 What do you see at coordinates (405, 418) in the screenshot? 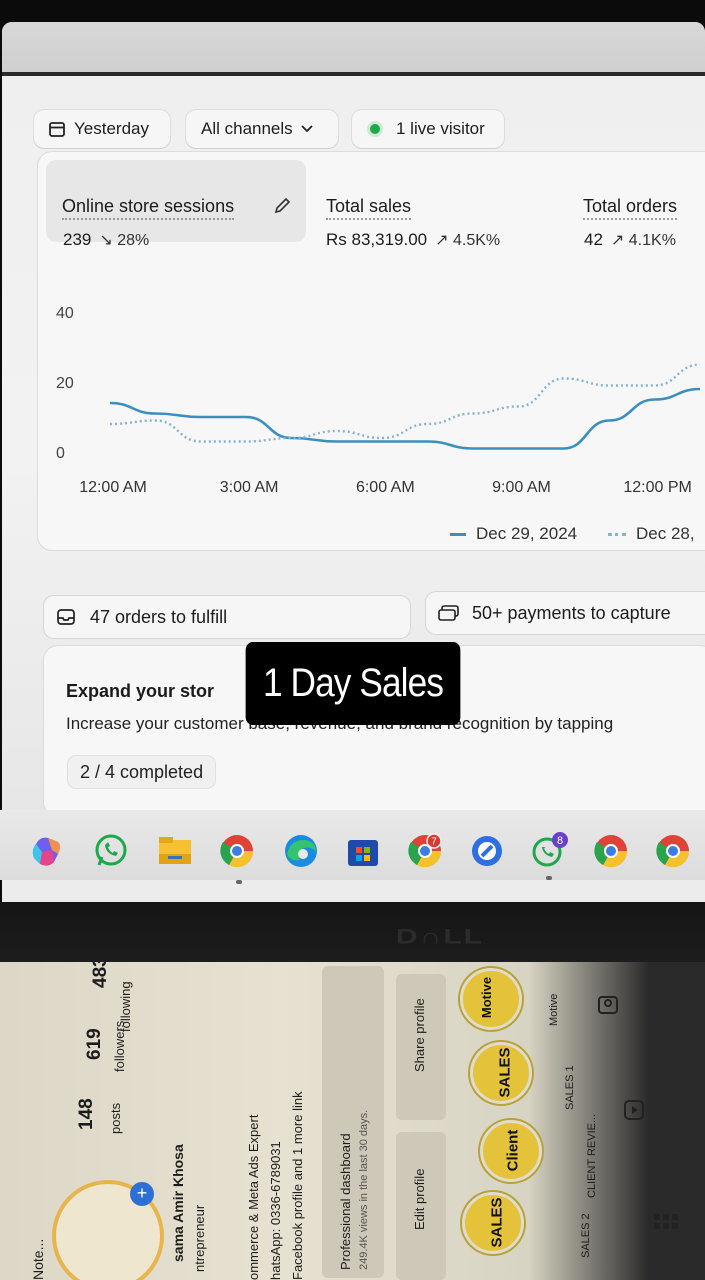
I see `series-line-current` at bounding box center [405, 418].